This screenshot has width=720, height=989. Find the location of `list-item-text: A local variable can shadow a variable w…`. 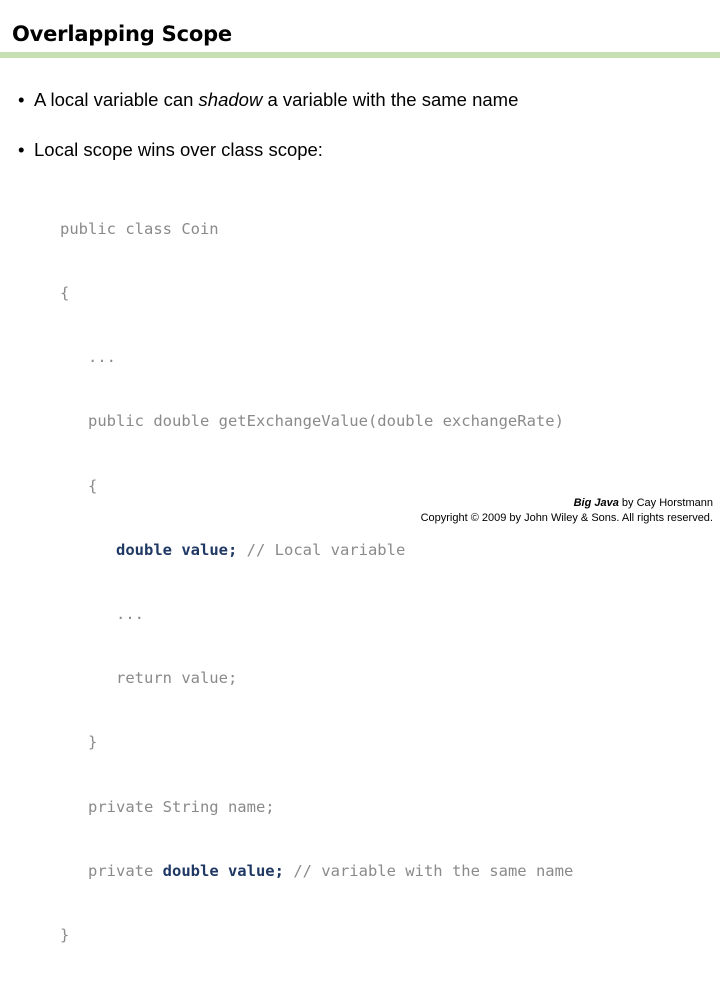

list-item-text: A local variable can shadow a variable w… is located at coordinates (276, 99).